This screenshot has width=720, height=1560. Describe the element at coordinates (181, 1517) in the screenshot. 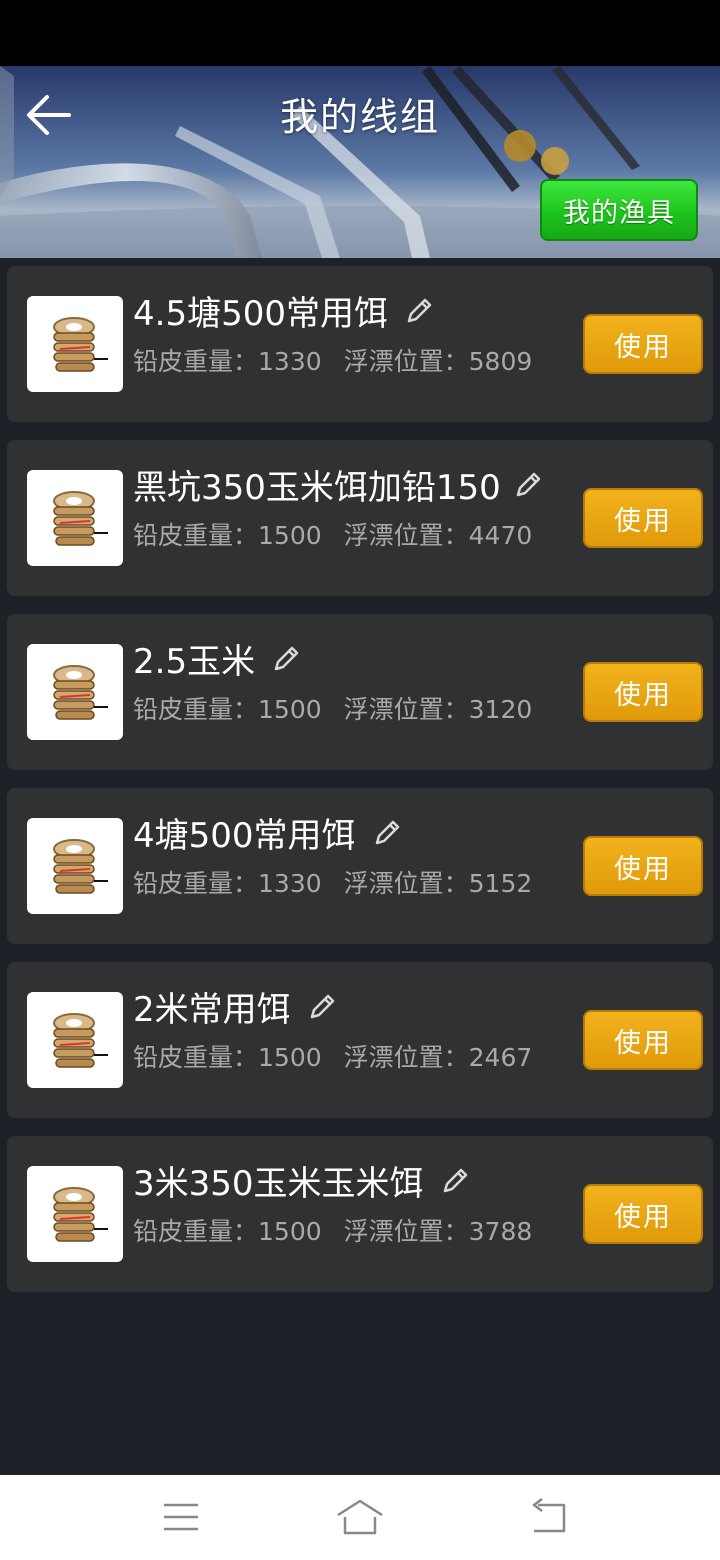

I see `menu-icon` at that location.